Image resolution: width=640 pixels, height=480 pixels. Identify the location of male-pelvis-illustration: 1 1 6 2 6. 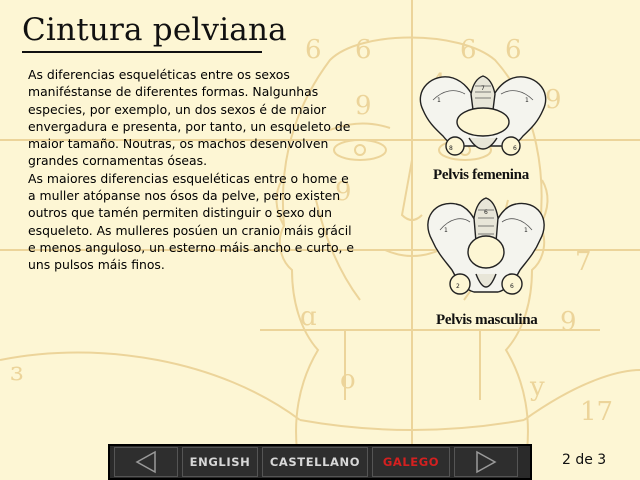
(486, 246).